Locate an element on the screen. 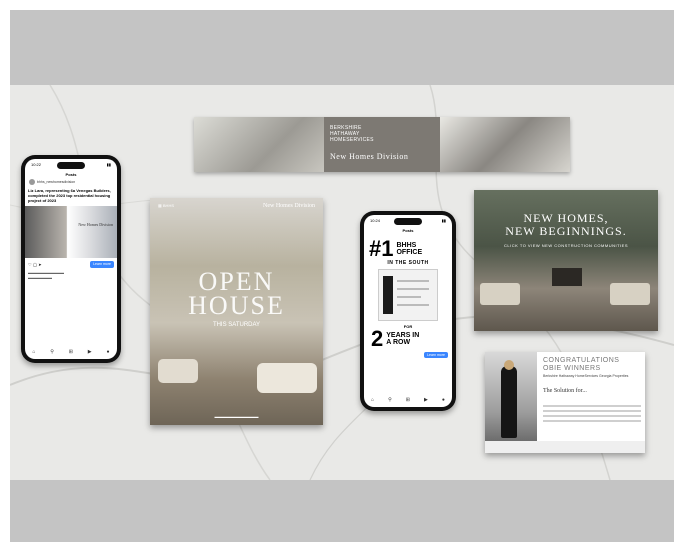 Image resolution: width=684 pixels, height=551 pixels. new-homes-title-line2: NEW BEGINNINGS. is located at coordinates (566, 231).